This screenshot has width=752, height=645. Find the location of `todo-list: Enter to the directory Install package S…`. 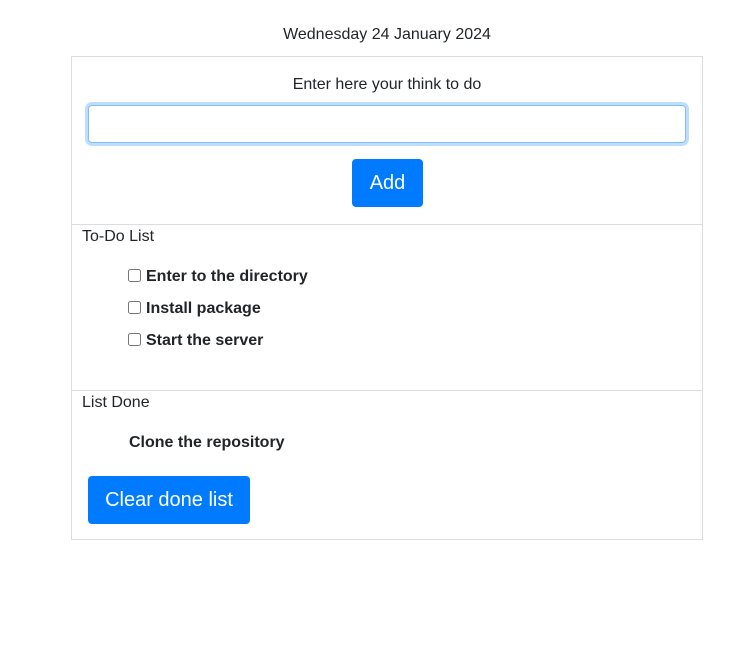

todo-list: Enter to the directory Install package S… is located at coordinates (218, 313).